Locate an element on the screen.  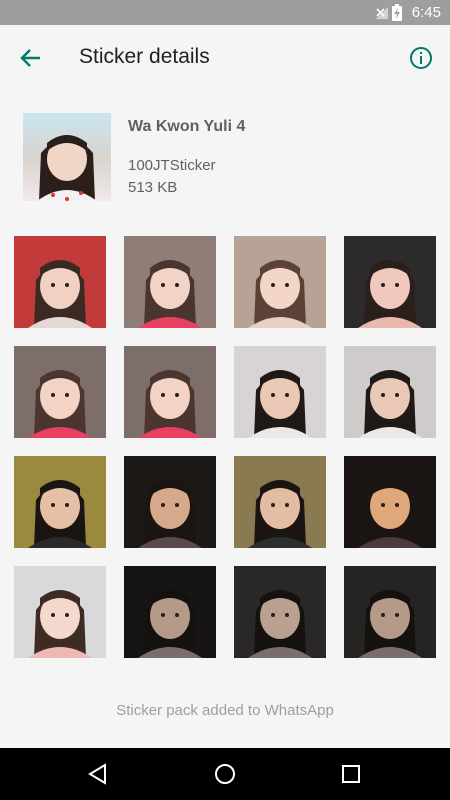
home-circle-icon is located at coordinates (225, 774).